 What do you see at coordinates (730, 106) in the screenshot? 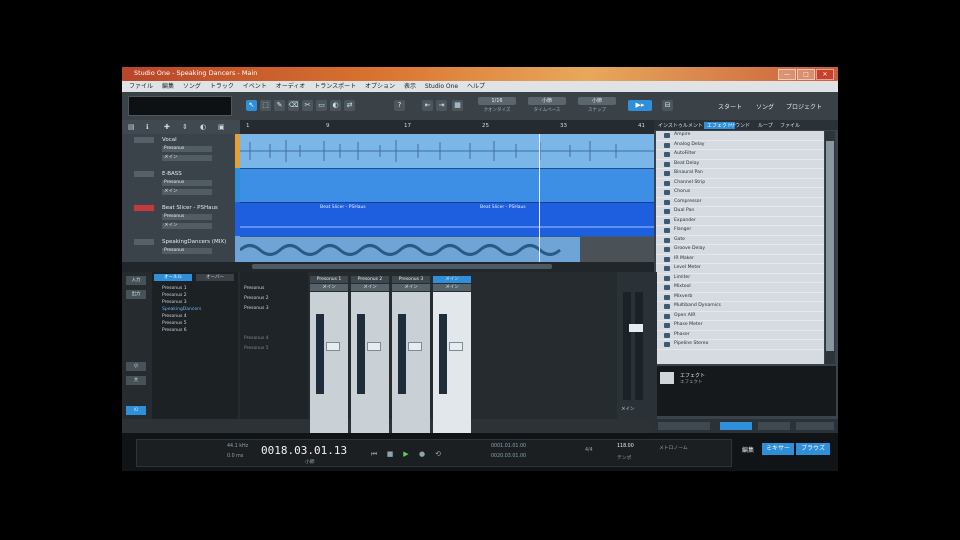
I see `nav-start: スタート` at bounding box center [730, 106].